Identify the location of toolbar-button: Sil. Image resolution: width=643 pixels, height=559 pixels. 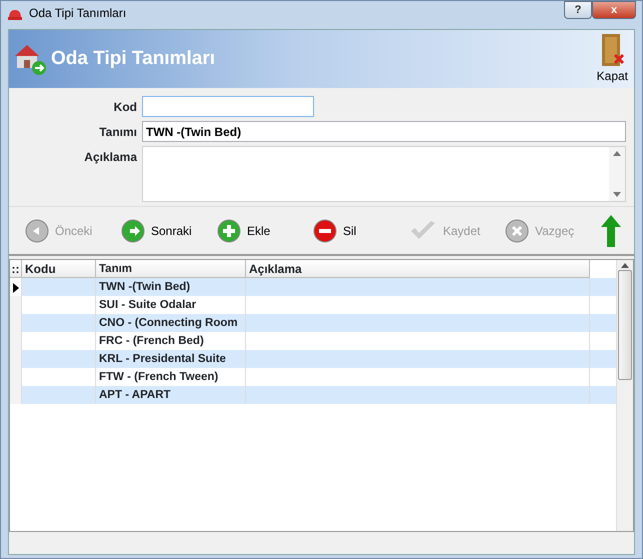
(361, 230).